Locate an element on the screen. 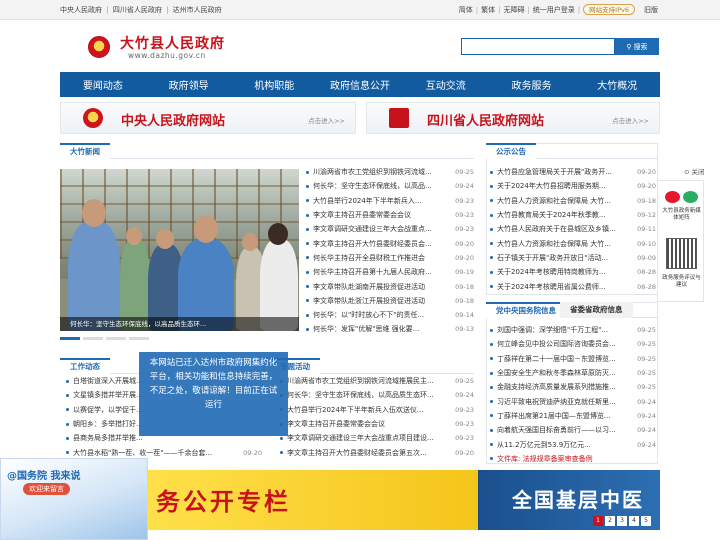  new-media-label: 大竹县政务新媒体矩阵 is located at coordinates (681, 214).